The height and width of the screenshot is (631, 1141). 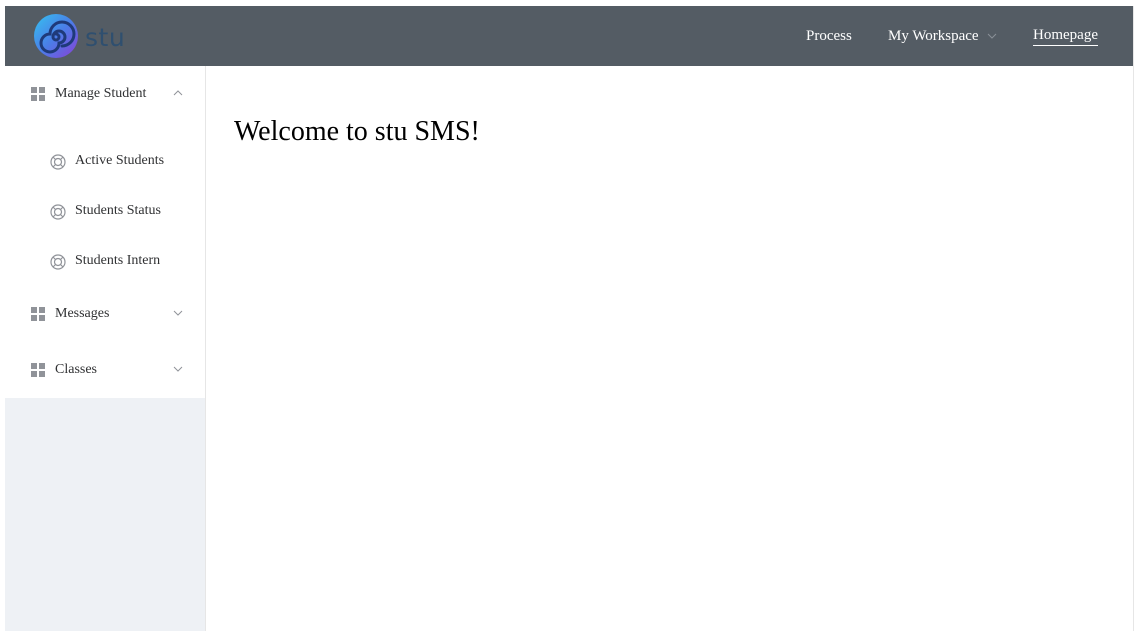 I want to click on menu-classes-label: Classes, so click(x=76, y=369).